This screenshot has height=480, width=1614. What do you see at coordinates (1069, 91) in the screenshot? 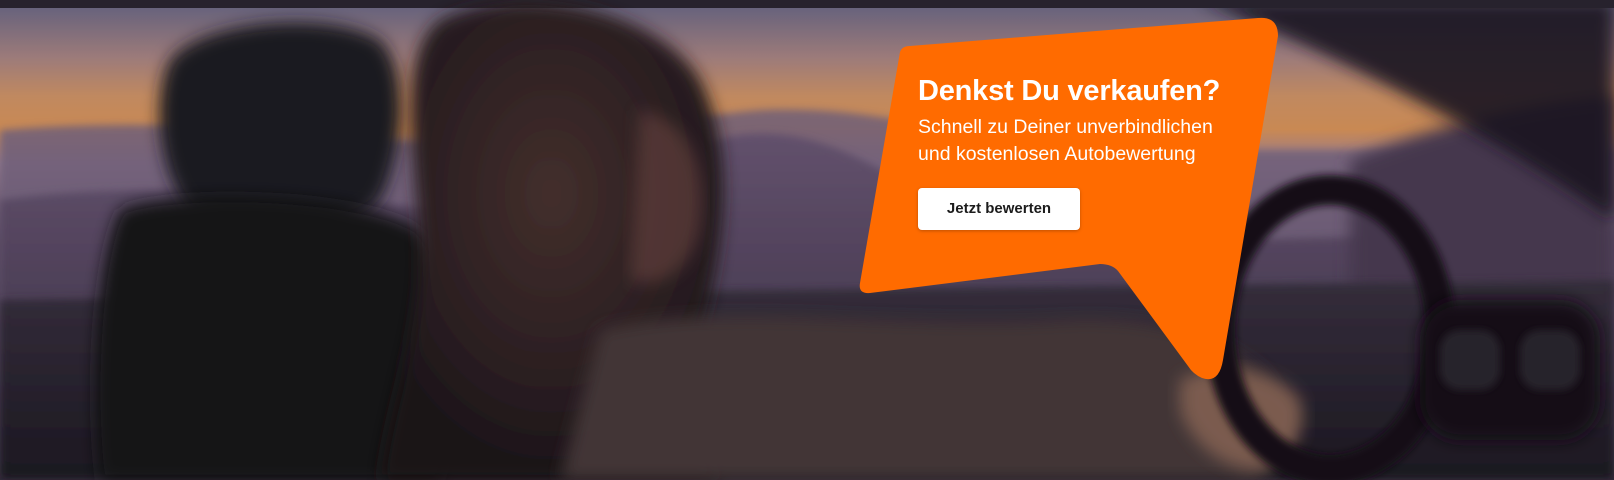
I see `teaser-headline: Denkst Du verkaufen?` at bounding box center [1069, 91].